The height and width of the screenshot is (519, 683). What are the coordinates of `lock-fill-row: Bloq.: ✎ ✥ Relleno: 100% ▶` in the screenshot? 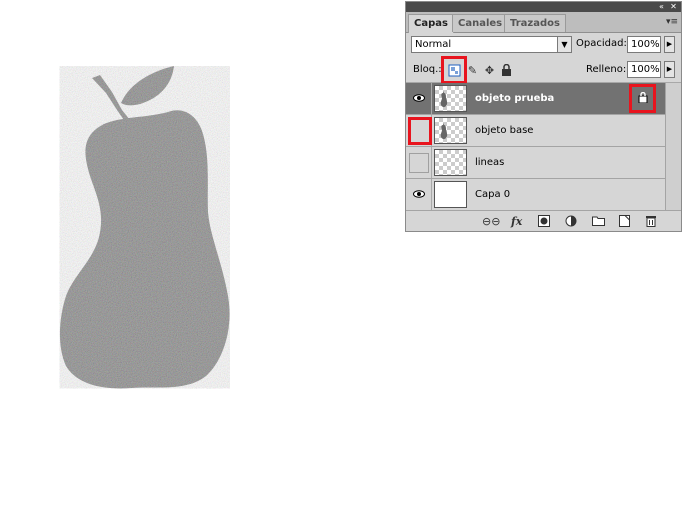 It's located at (543, 70).